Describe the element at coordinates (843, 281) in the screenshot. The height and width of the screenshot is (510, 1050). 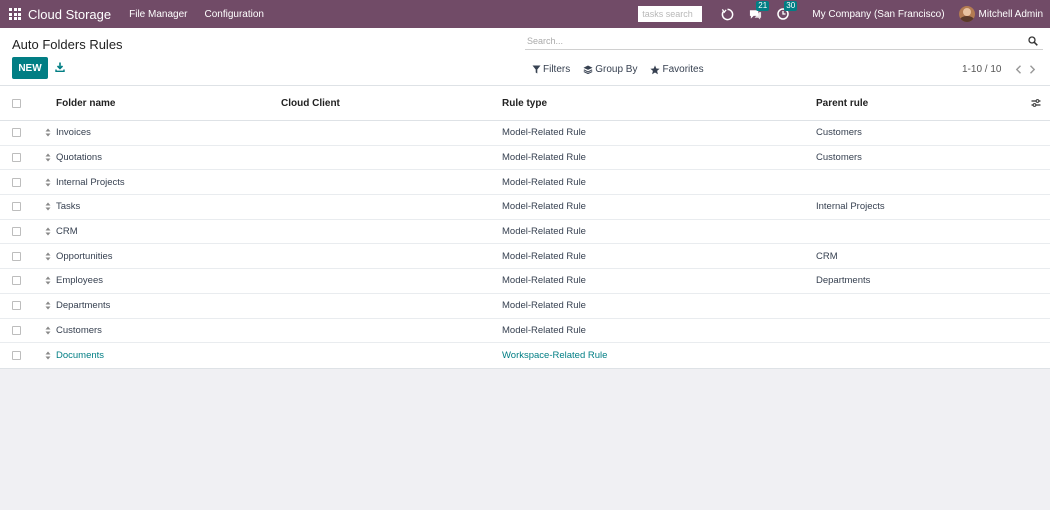
I see `cell-parent-rule: Departments` at that location.